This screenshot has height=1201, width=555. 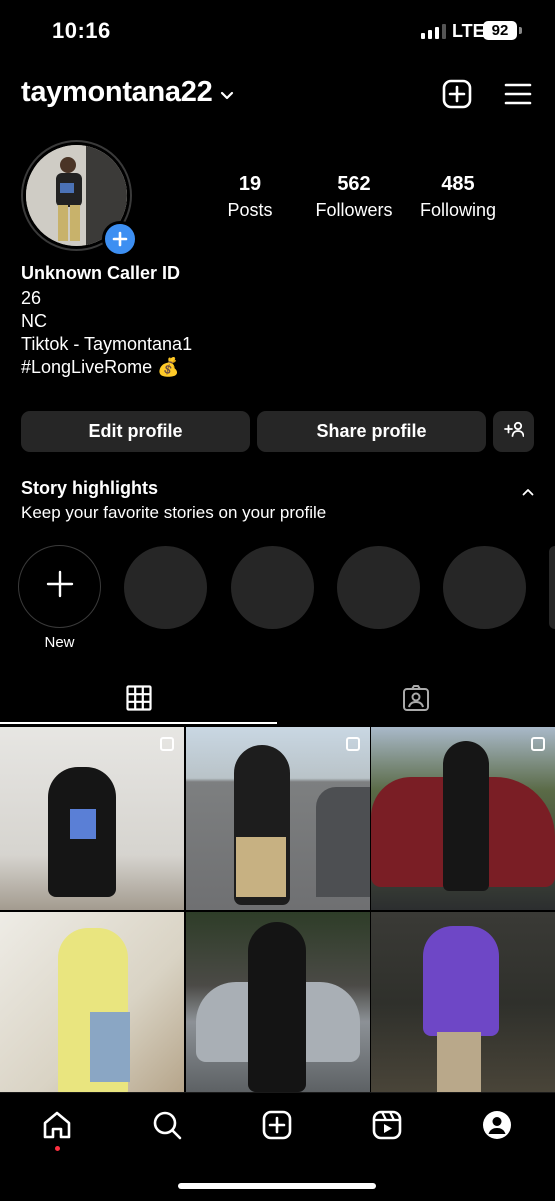 What do you see at coordinates (59, 642) in the screenshot?
I see `new-highlight-label: New` at bounding box center [59, 642].